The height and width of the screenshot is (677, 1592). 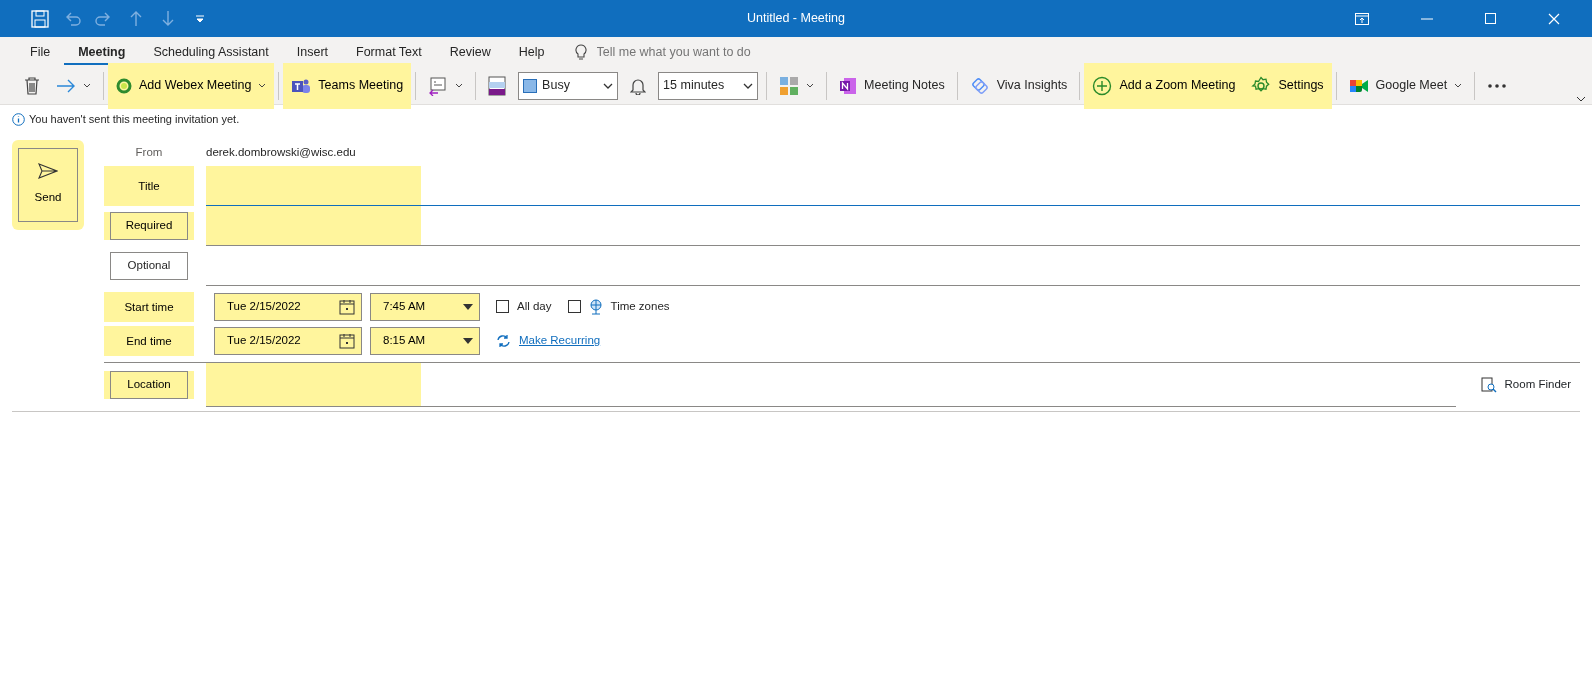 I want to click on address-button: Required, so click(x=149, y=225).